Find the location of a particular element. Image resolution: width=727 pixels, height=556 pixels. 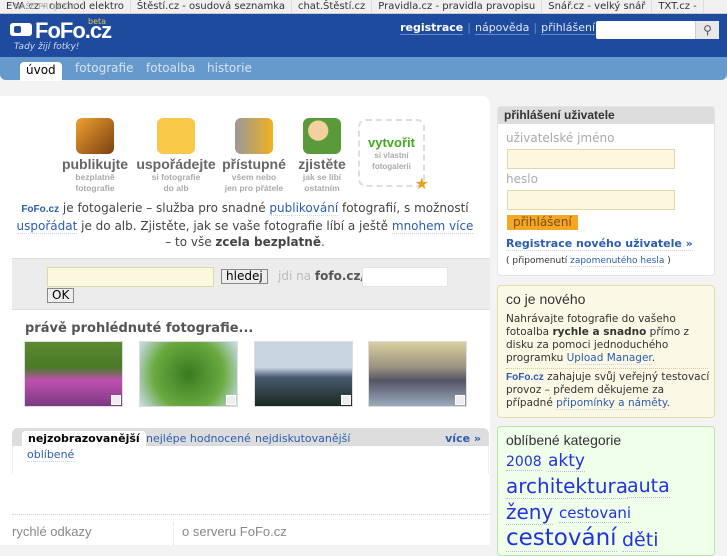

category-tag: cestování is located at coordinates (561, 538).